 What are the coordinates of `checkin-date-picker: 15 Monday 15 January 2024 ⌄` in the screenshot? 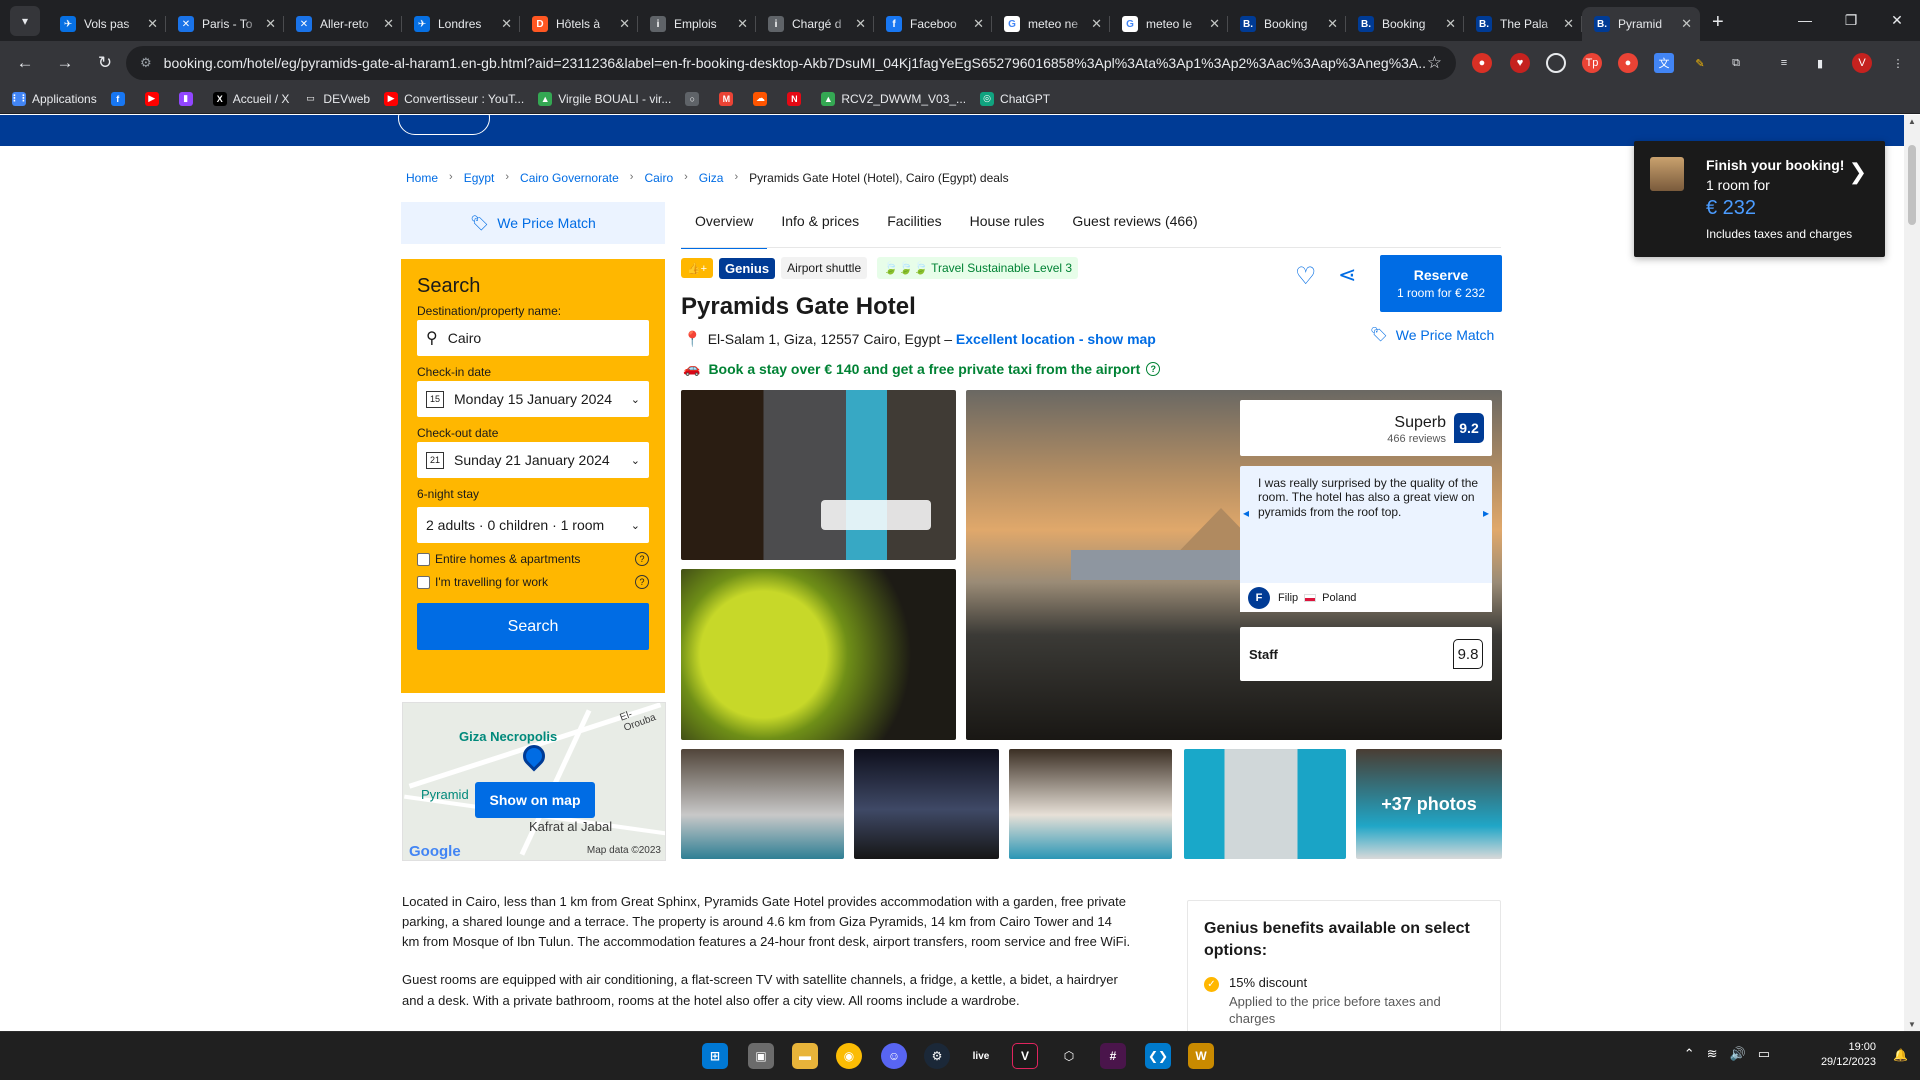 It's located at (533, 399).